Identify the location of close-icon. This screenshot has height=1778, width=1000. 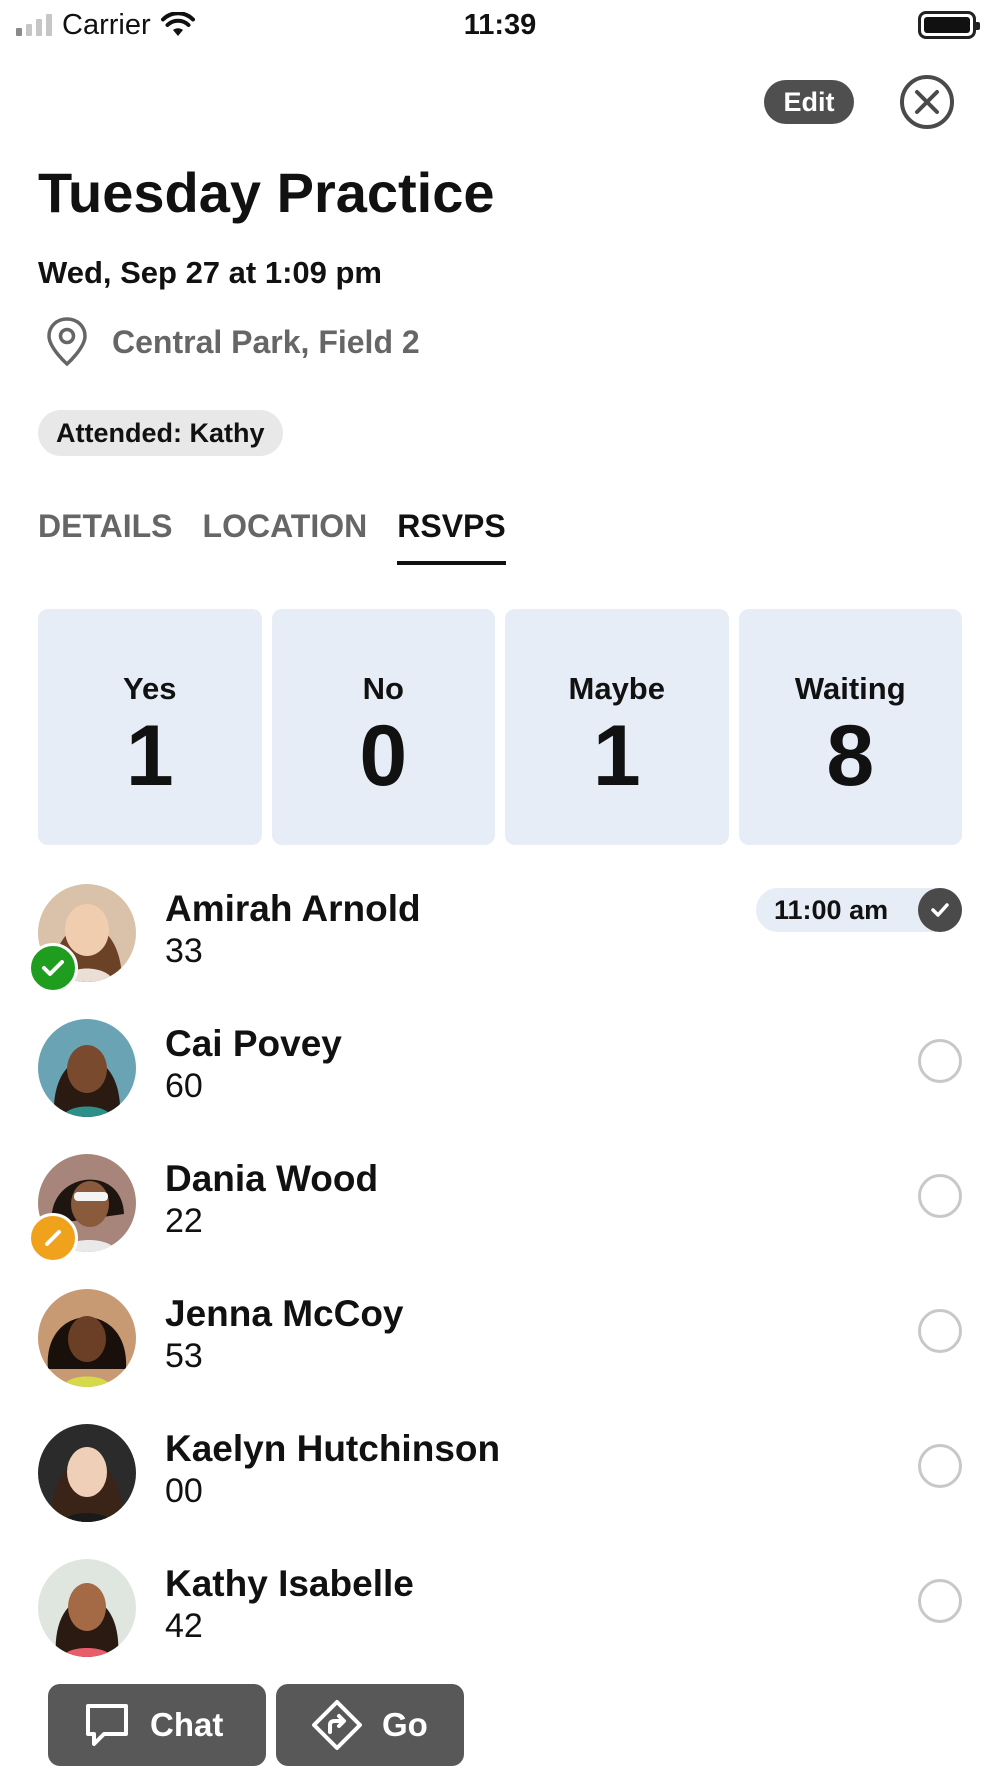
(927, 102).